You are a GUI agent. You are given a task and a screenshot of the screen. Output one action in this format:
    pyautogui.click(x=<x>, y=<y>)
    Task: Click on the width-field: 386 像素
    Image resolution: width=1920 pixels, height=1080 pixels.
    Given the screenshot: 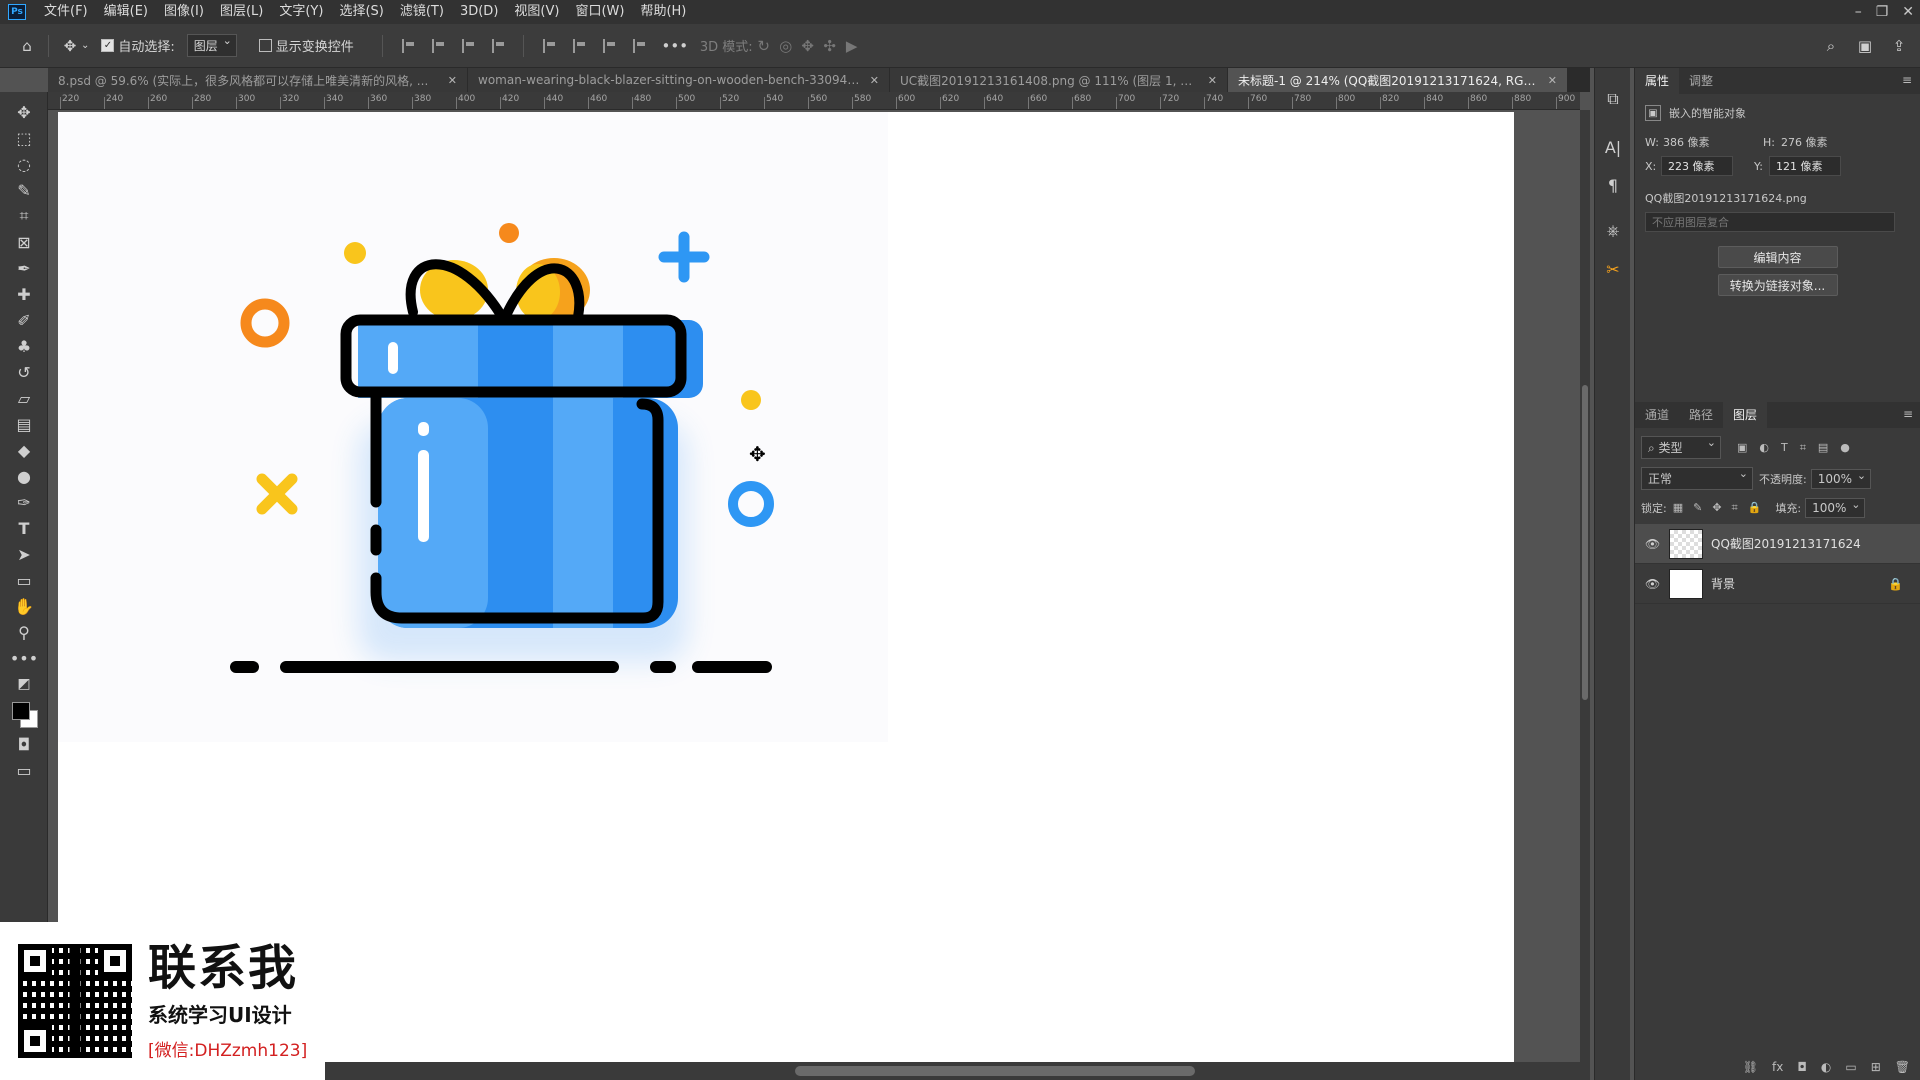 What is the action you would take?
    pyautogui.click(x=1713, y=142)
    